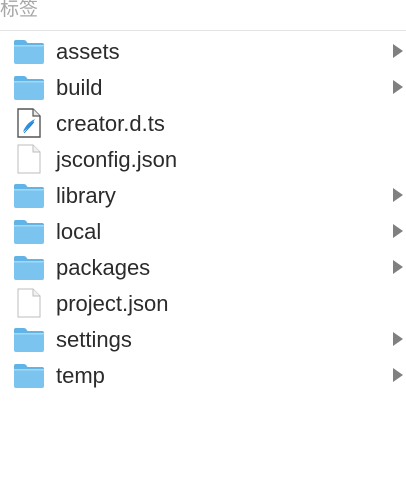 The height and width of the screenshot is (478, 406). I want to click on item-name: settings, so click(94, 339).